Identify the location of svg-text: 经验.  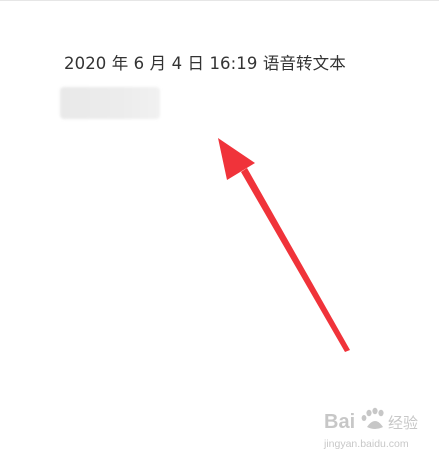
(403, 423).